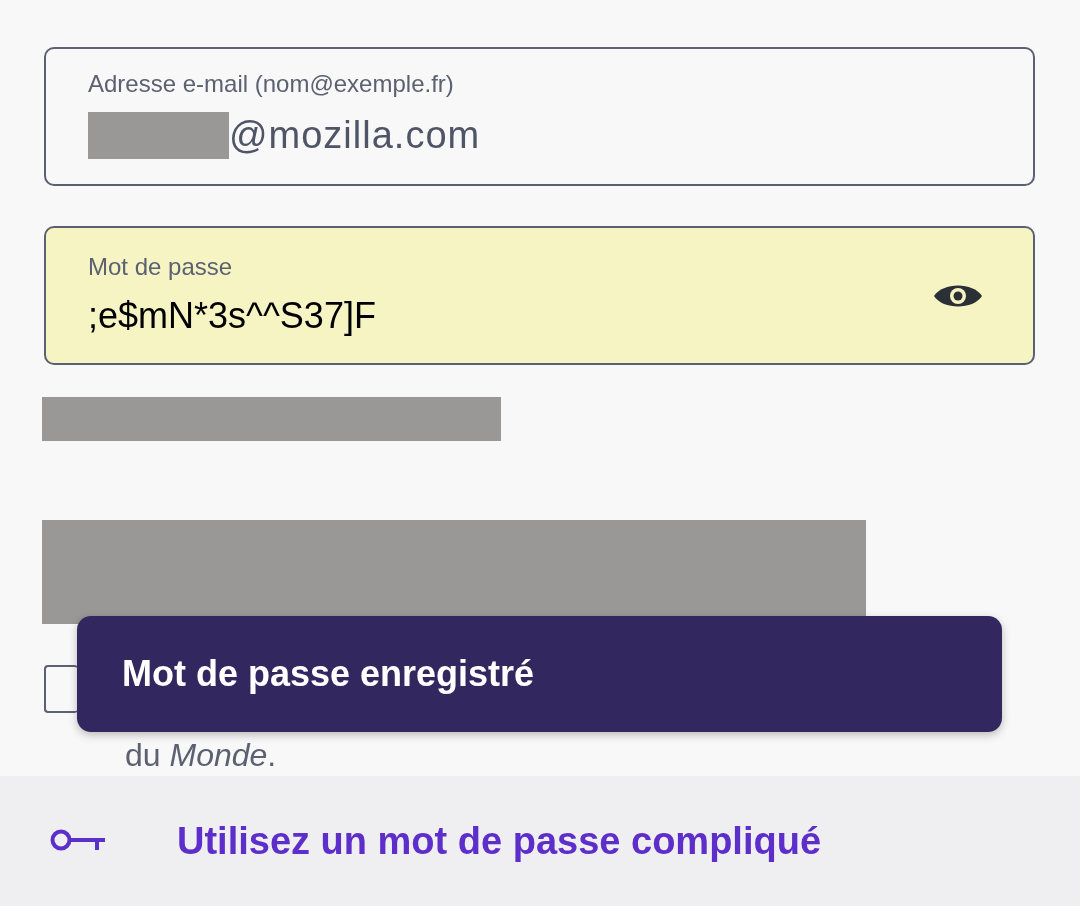 This screenshot has width=1080, height=906. What do you see at coordinates (201, 755) in the screenshot?
I see `consent-text: du Monde.` at bounding box center [201, 755].